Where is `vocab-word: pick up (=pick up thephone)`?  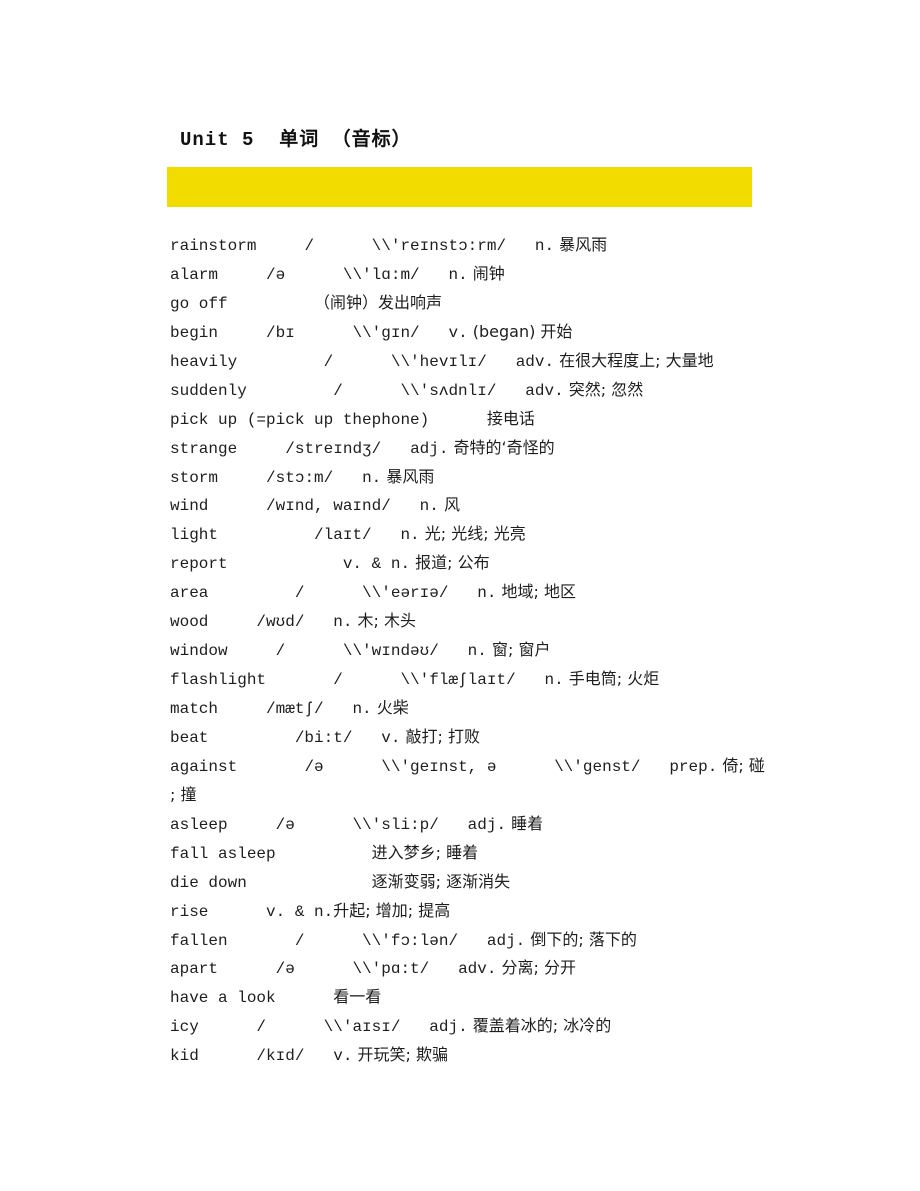
vocab-word: pick up (=pick up thephone) is located at coordinates (300, 419).